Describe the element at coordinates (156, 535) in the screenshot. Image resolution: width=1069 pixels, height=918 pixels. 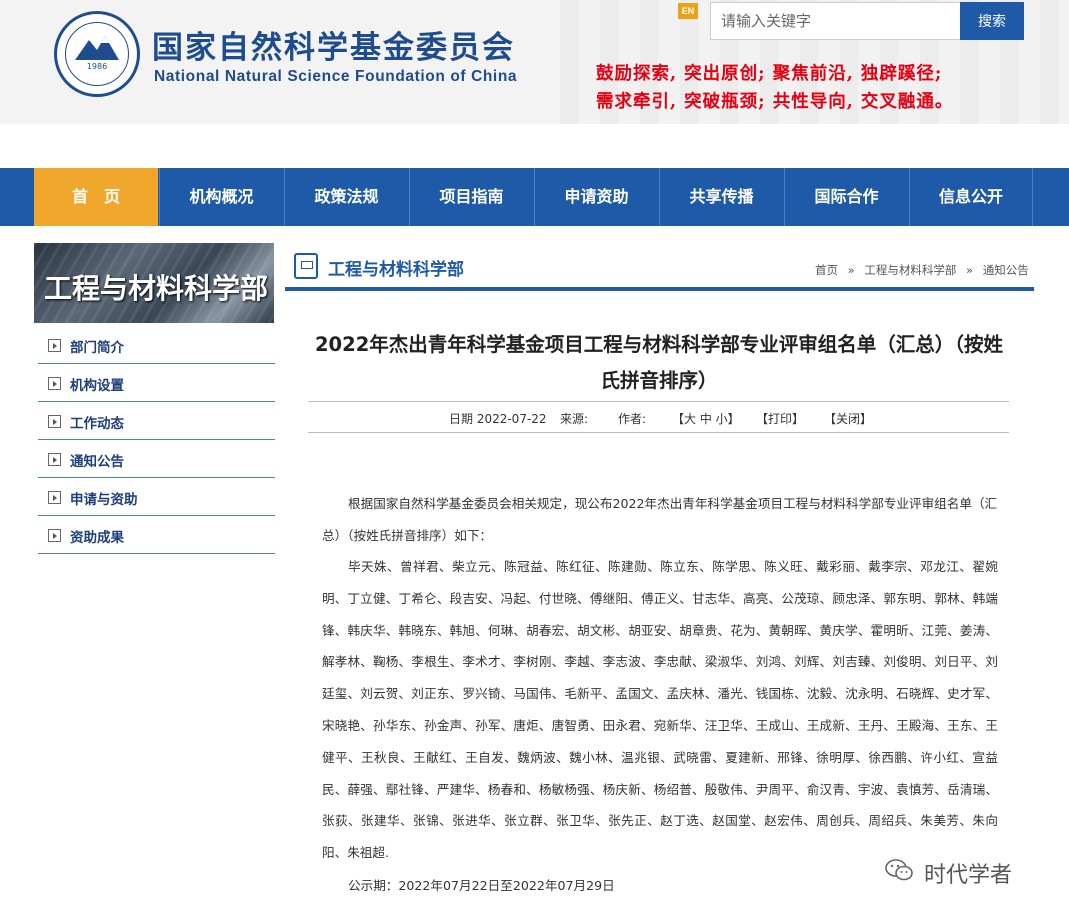
I see `sidebar-item-results: 资助成果` at that location.